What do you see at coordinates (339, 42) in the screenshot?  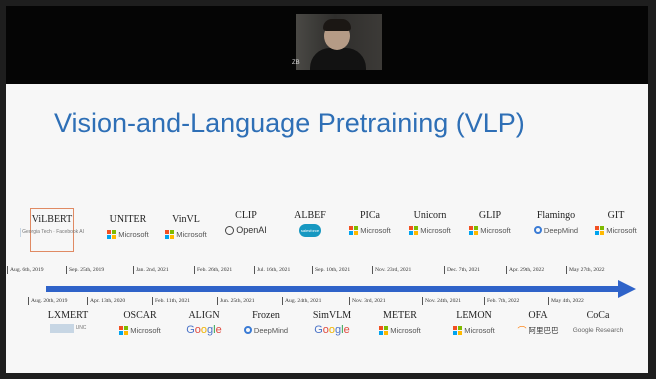 I see `participant-video-tile` at bounding box center [339, 42].